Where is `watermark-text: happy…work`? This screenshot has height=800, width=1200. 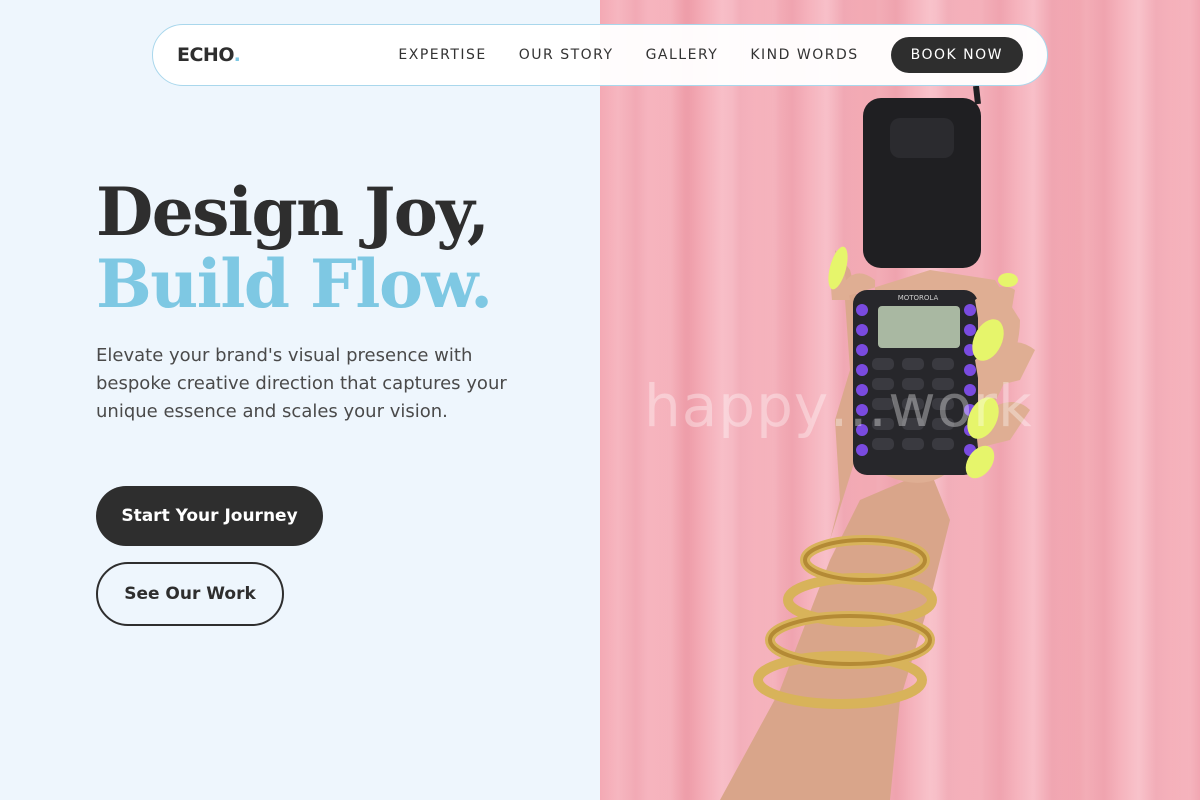
watermark-text: happy…work is located at coordinates (838, 406).